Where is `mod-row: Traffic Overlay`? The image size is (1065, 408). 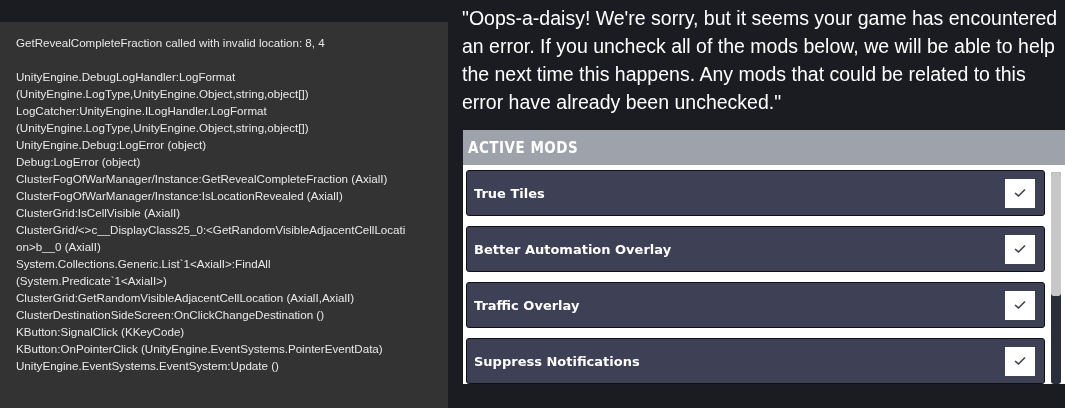 mod-row: Traffic Overlay is located at coordinates (755, 305).